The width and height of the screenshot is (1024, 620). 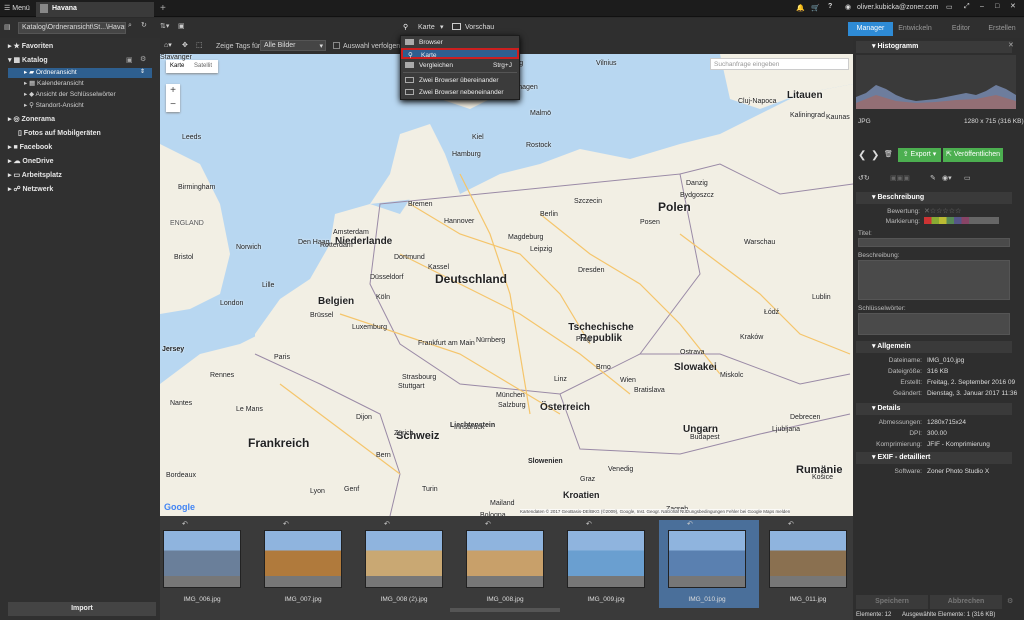 What do you see at coordinates (199, 45) in the screenshot?
I see `zoom-fit-icon: ⬚` at bounding box center [199, 45].